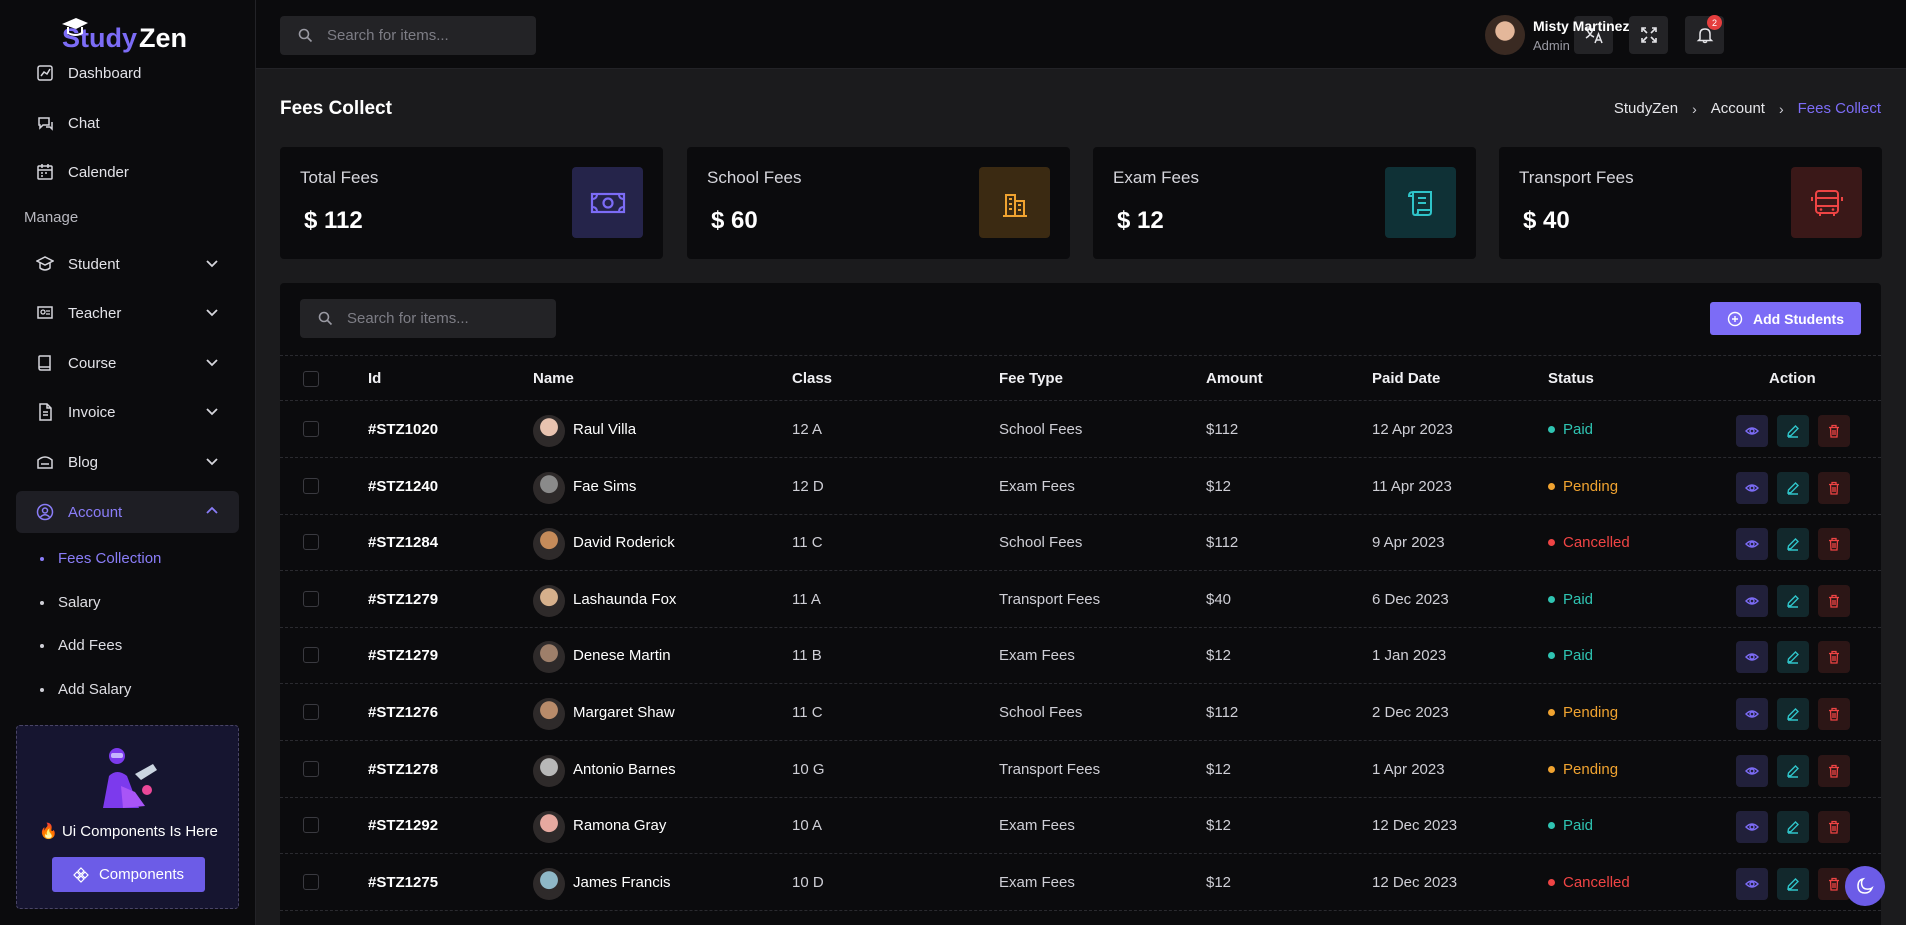 The width and height of the screenshot is (1906, 925). Describe the element at coordinates (374, 378) in the screenshot. I see `column-header-id: Id` at that location.